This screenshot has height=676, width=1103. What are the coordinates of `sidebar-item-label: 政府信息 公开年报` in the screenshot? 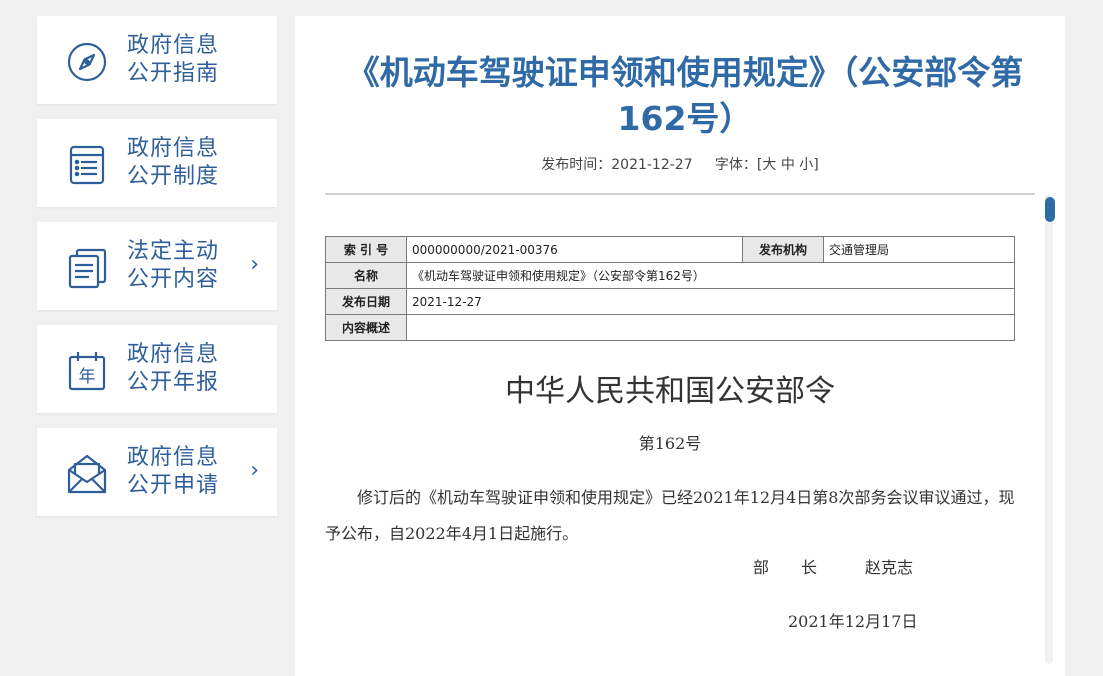 It's located at (173, 368).